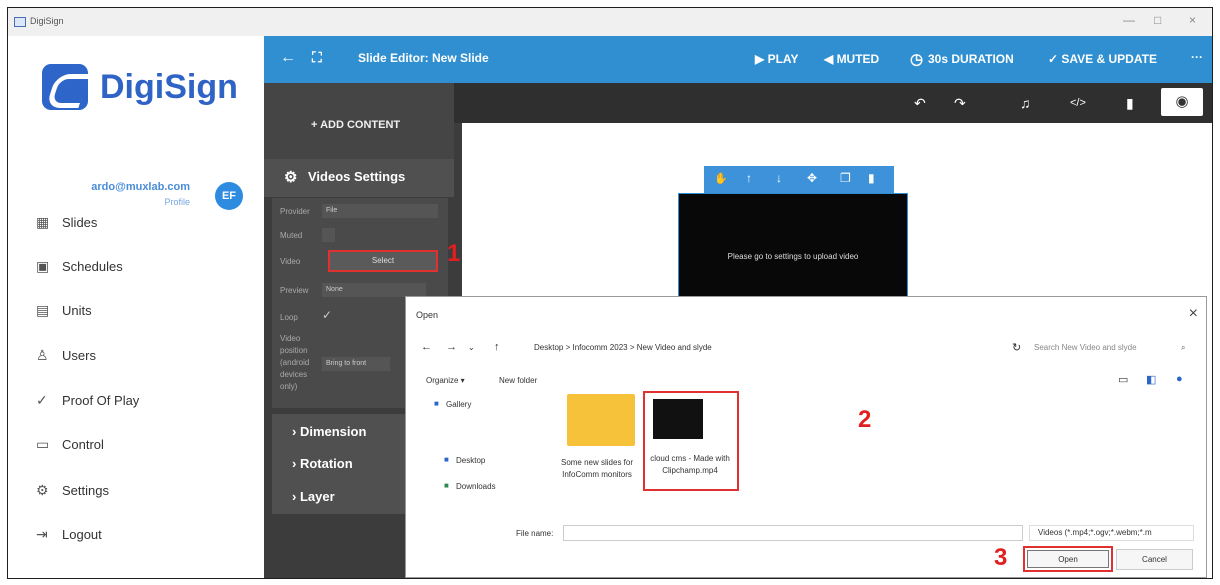 This screenshot has height=585, width=1220. What do you see at coordinates (446, 485) in the screenshot?
I see `downloads-icon: ■` at bounding box center [446, 485].